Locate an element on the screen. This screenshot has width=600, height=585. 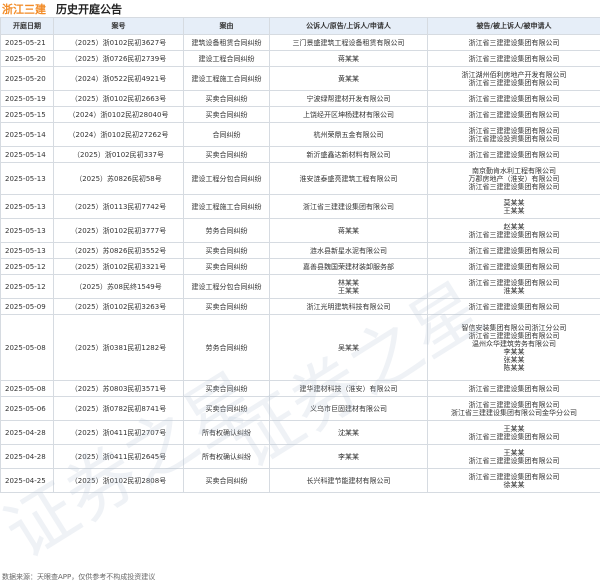
plaintiff-name: 涟水县新星水泥有限公司 is located at coordinates (348, 250).